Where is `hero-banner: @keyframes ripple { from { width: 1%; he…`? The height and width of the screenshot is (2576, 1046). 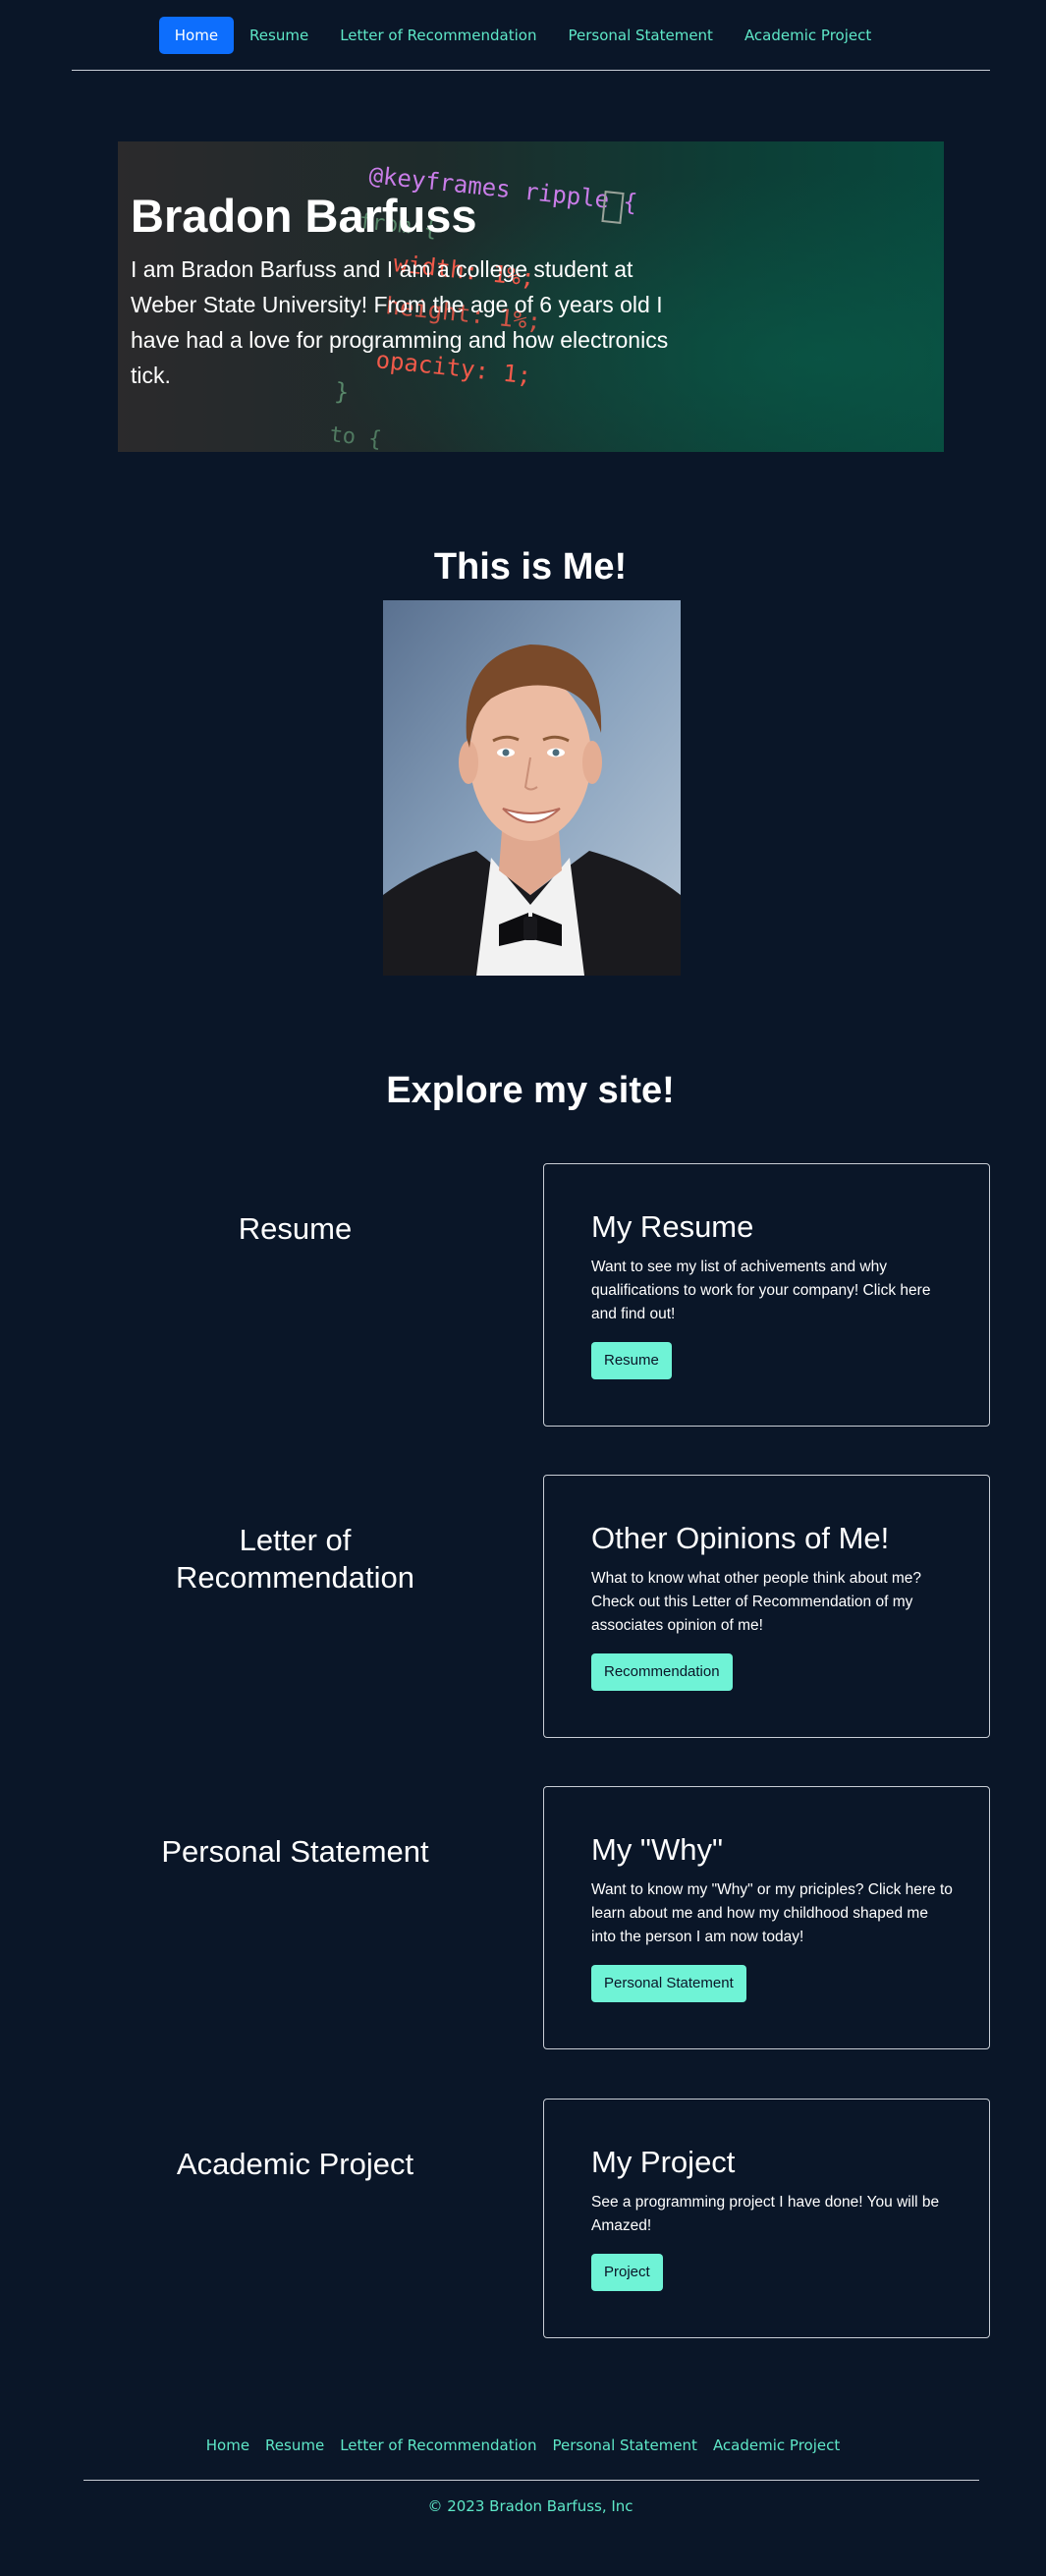
hero-banner: @keyframes ripple { from { width: 1%; he… is located at coordinates (531, 296).